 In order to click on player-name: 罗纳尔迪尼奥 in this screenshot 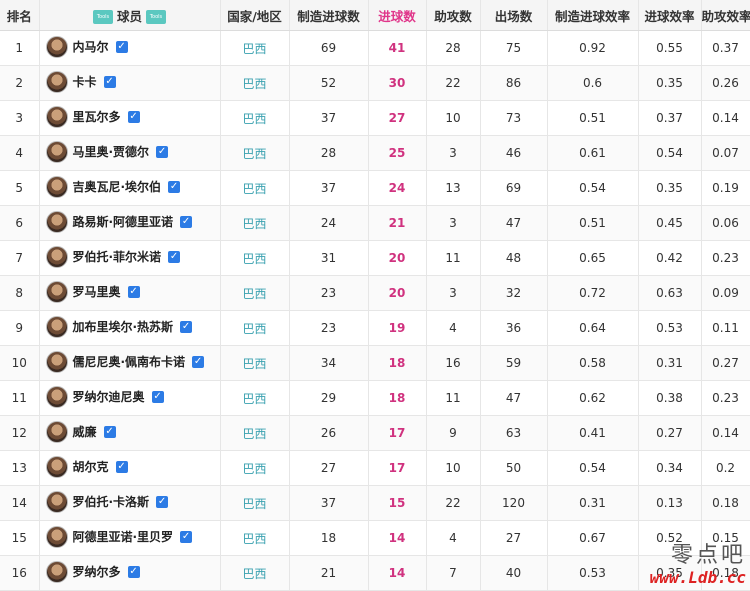, I will do `click(109, 396)`.